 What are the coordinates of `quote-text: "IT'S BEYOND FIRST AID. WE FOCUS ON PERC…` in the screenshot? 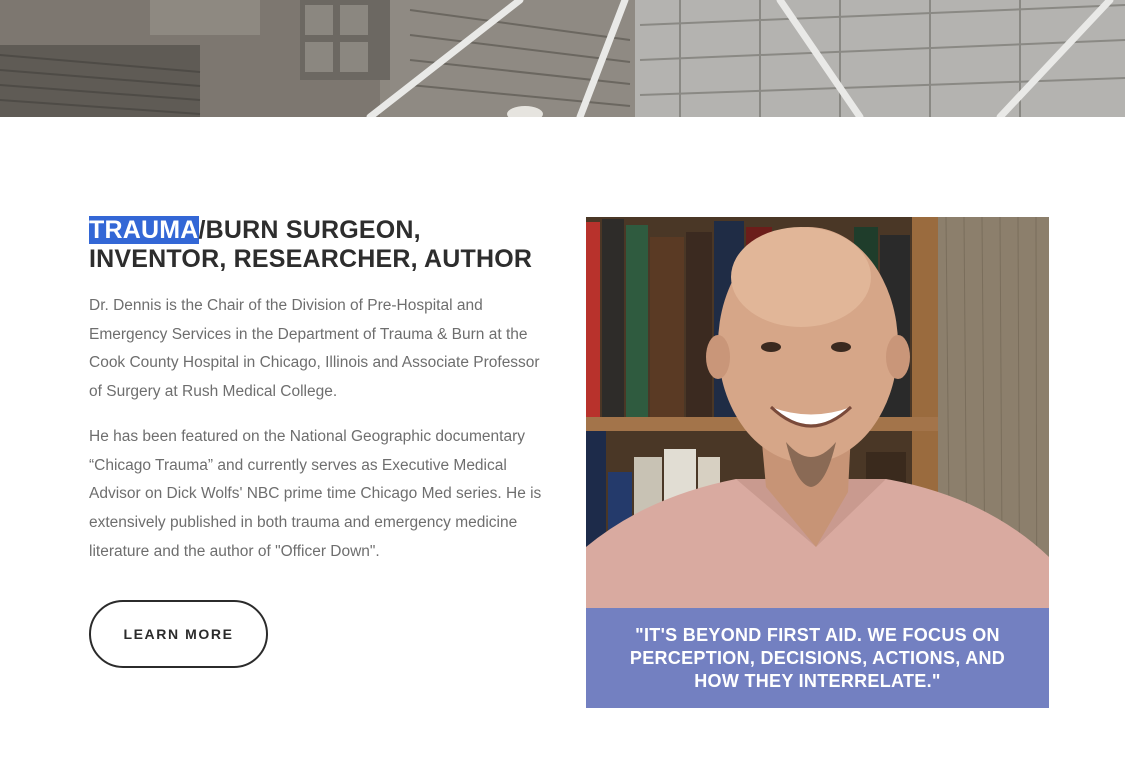 It's located at (817, 657).